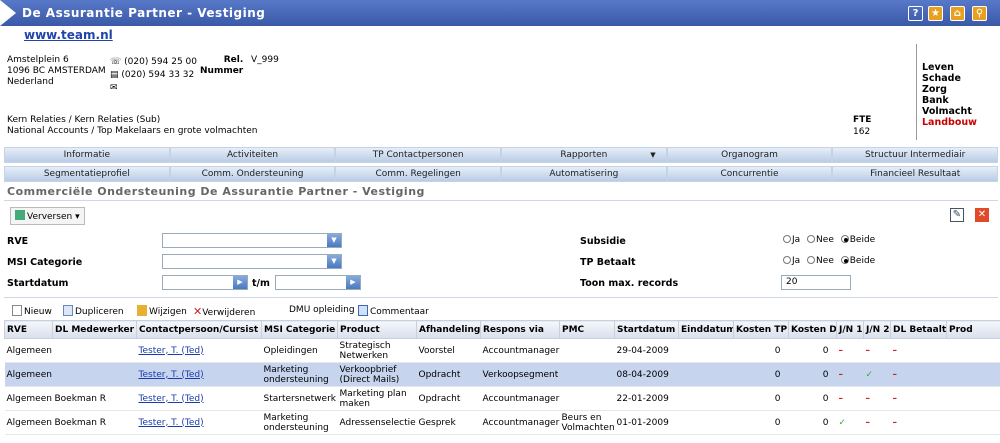  I want to click on fax-icon: ▤, so click(116, 75).